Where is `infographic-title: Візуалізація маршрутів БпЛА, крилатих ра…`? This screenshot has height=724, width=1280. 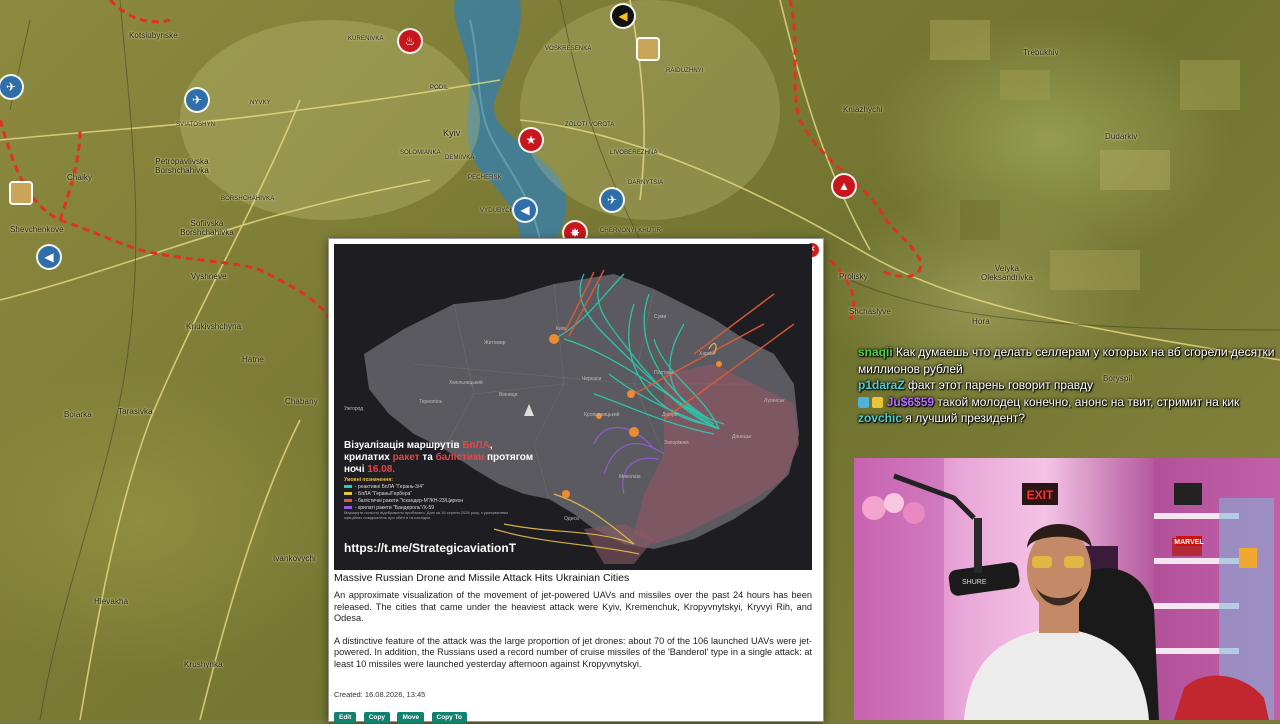
infographic-title: Візуалізація маршрутів БпЛА, крилатих ра… is located at coordinates (439, 457).